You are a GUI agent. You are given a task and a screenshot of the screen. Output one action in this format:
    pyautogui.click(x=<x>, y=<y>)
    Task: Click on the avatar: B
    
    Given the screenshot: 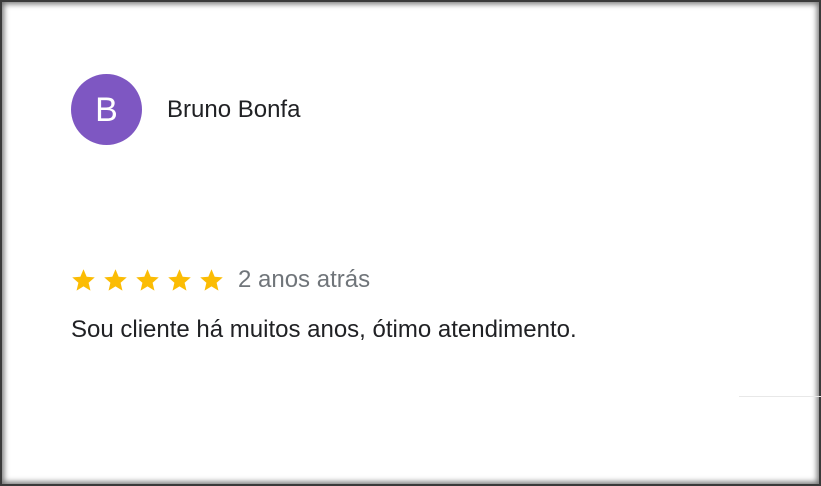 What is the action you would take?
    pyautogui.click(x=106, y=109)
    